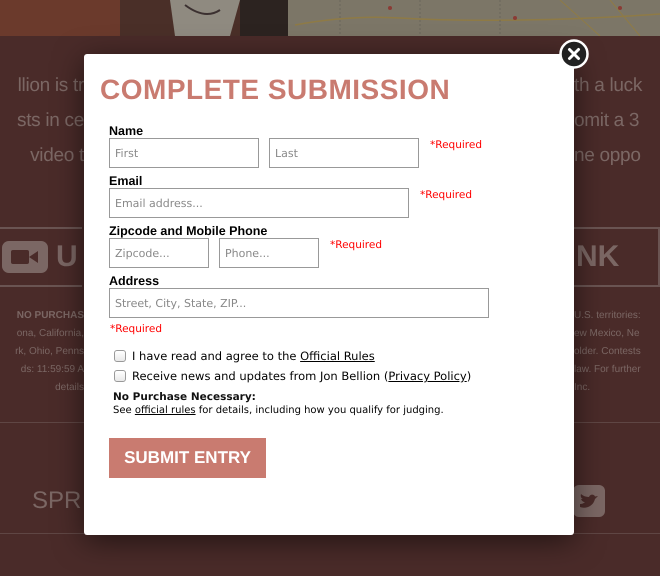 This screenshot has width=660, height=576. Describe the element at coordinates (50, 334) in the screenshot. I see `fine-print-text: ona, California,` at that location.